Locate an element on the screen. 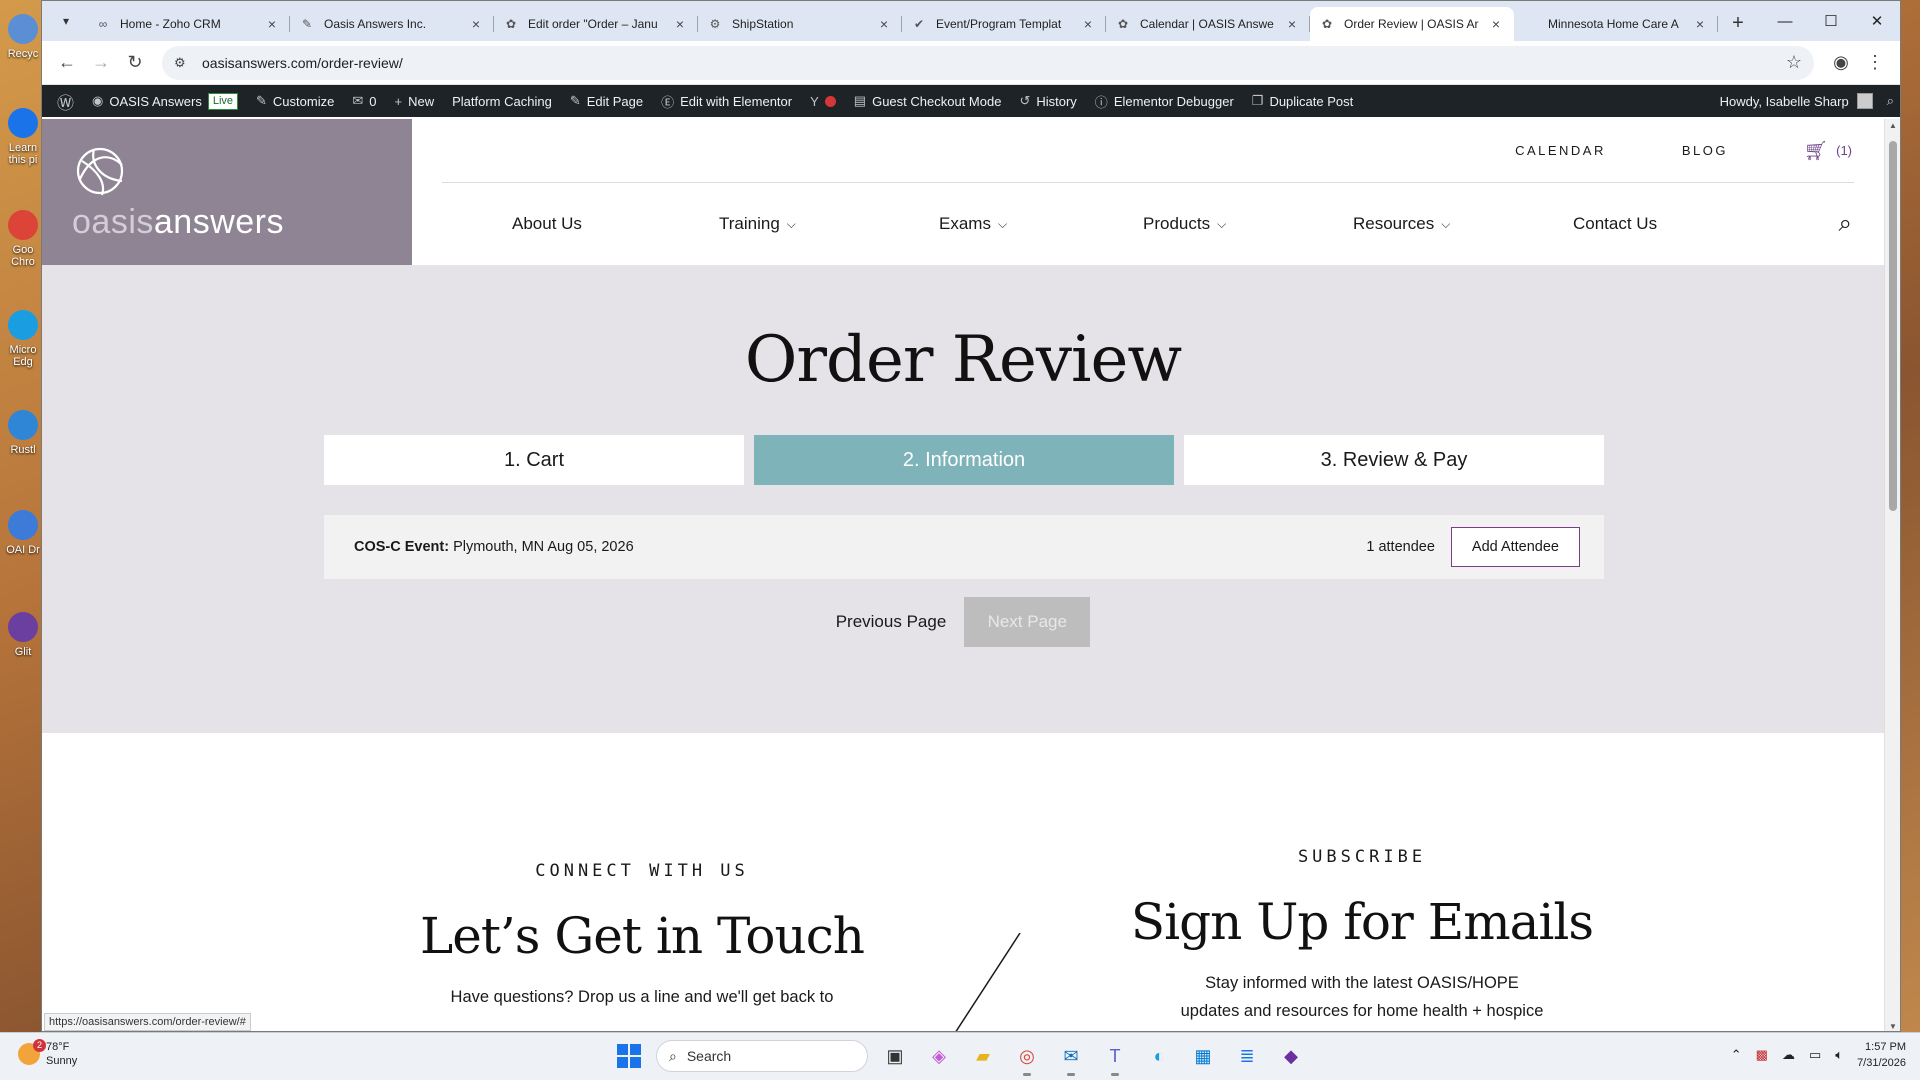  app-icon: ◆ is located at coordinates (1291, 1056).